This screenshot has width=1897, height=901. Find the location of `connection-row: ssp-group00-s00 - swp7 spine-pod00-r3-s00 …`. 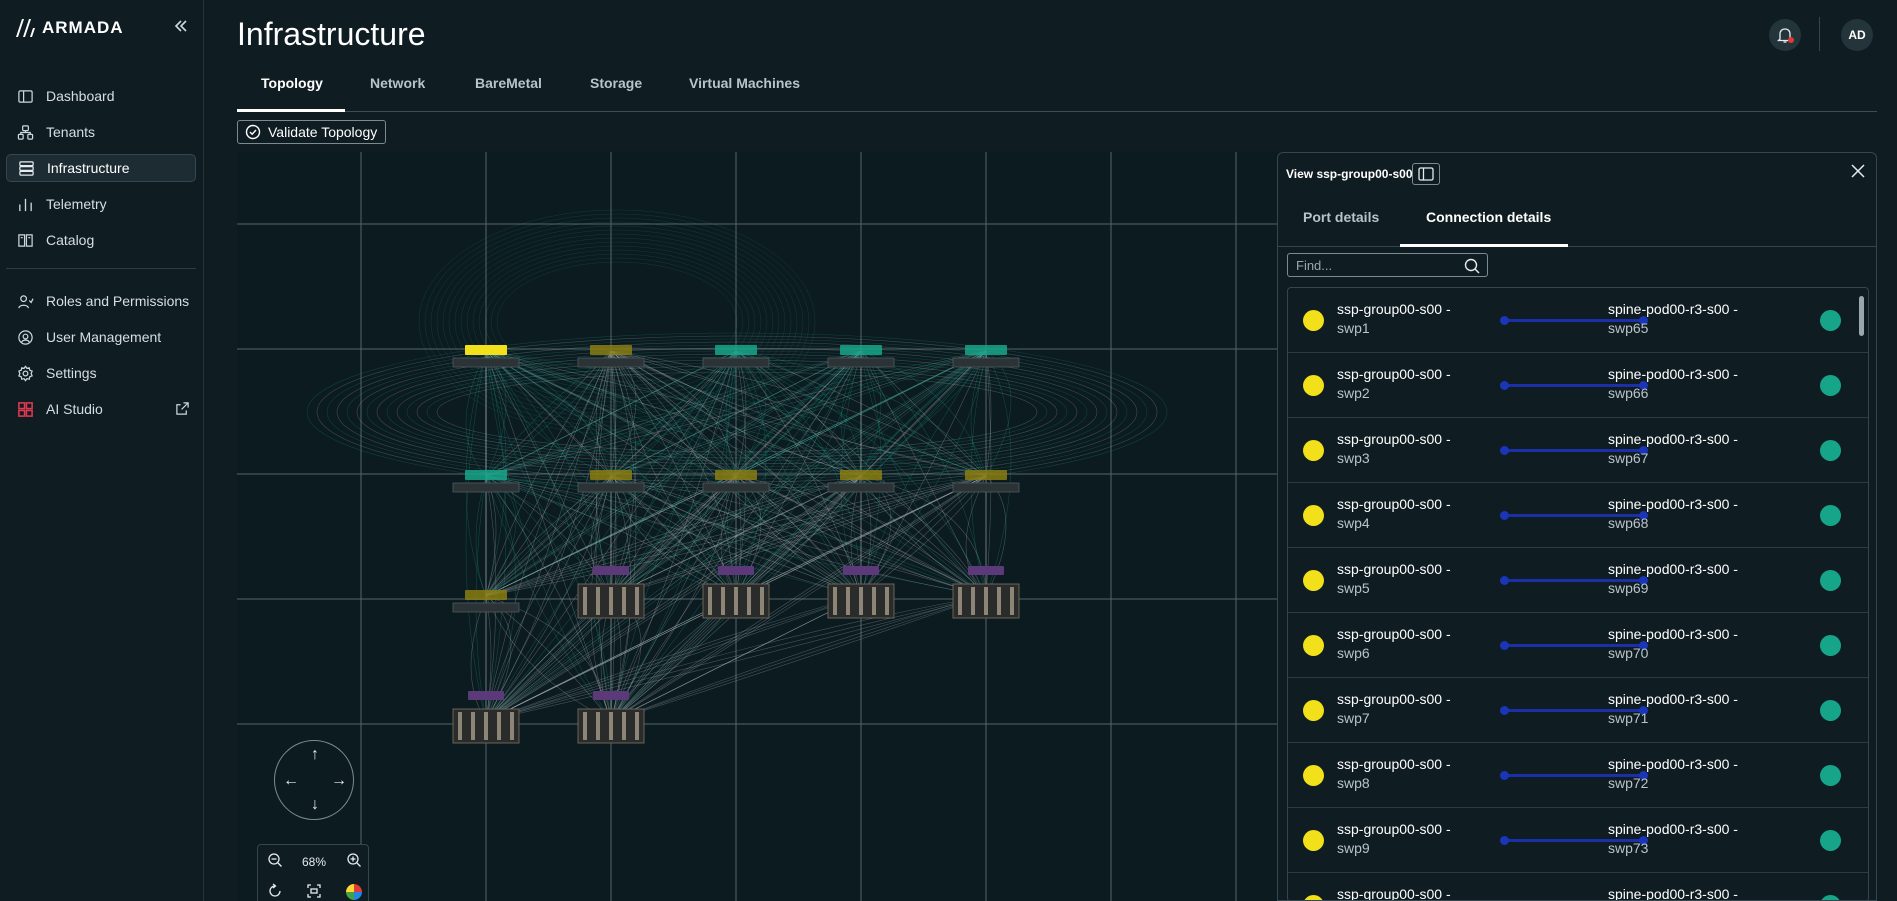

connection-row: ssp-group00-s00 - swp7 spine-pod00-r3-s00 … is located at coordinates (1578, 710).